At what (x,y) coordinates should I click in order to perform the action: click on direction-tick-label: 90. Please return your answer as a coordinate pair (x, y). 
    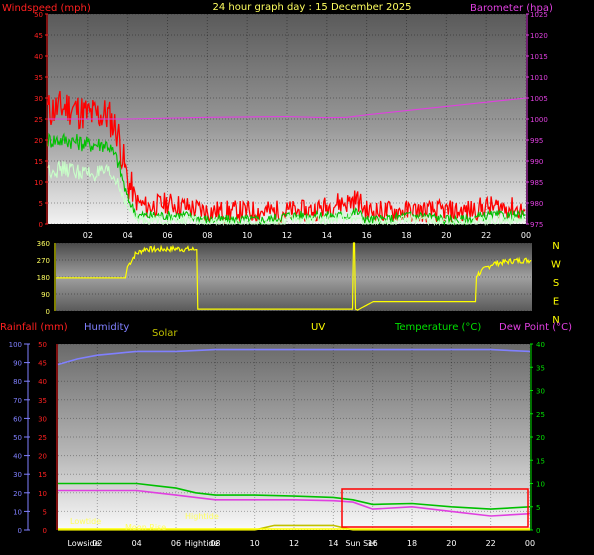
    Looking at the image, I should click on (45, 295).